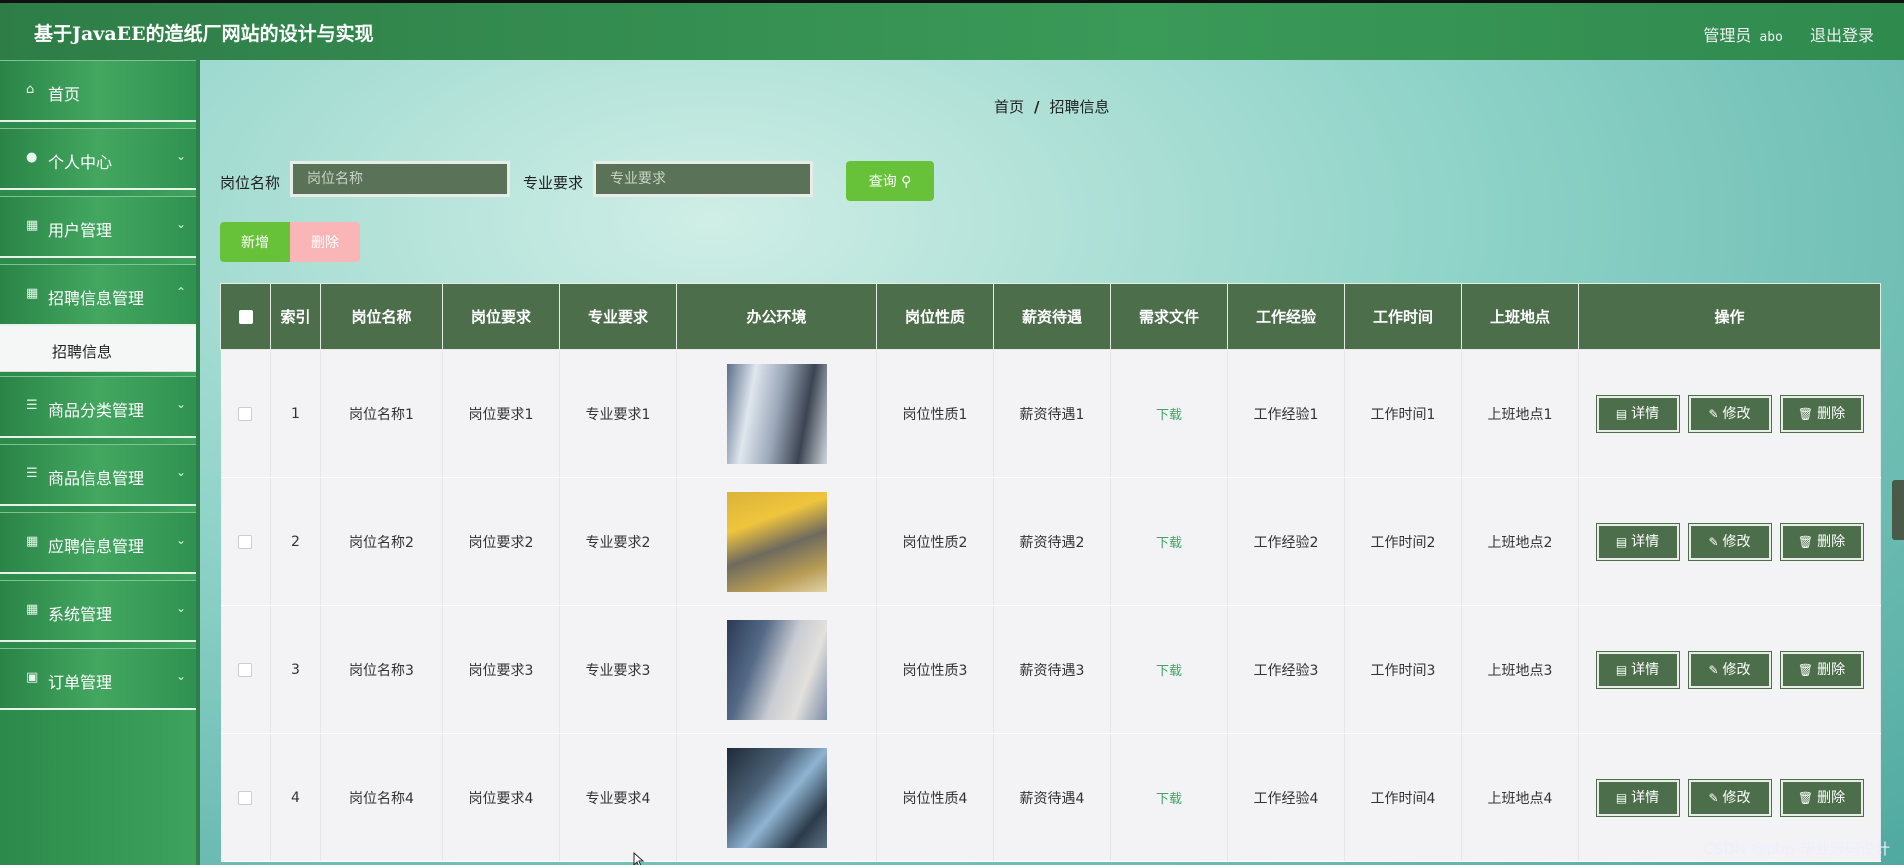 The height and width of the screenshot is (865, 1904). Describe the element at coordinates (400, 179) in the screenshot. I see `position-name-input` at that location.